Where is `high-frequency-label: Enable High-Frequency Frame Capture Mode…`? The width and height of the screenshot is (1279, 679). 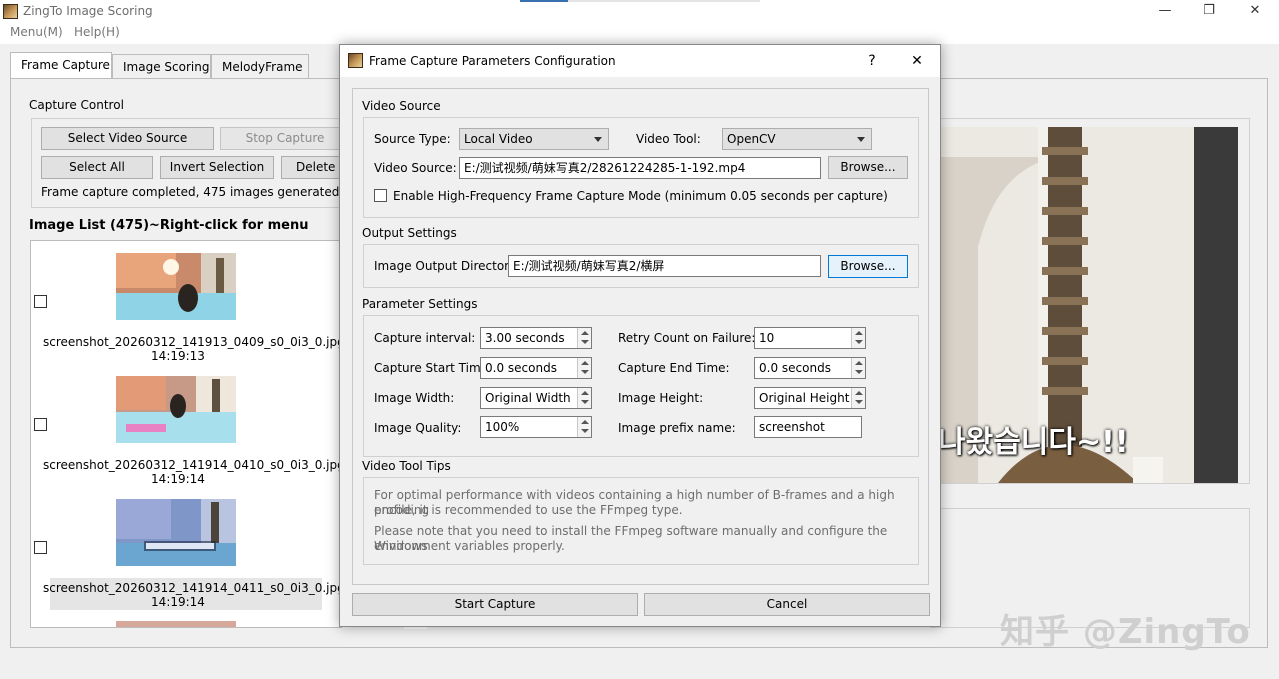
high-frequency-label: Enable High-Frequency Frame Capture Mode… is located at coordinates (640, 196).